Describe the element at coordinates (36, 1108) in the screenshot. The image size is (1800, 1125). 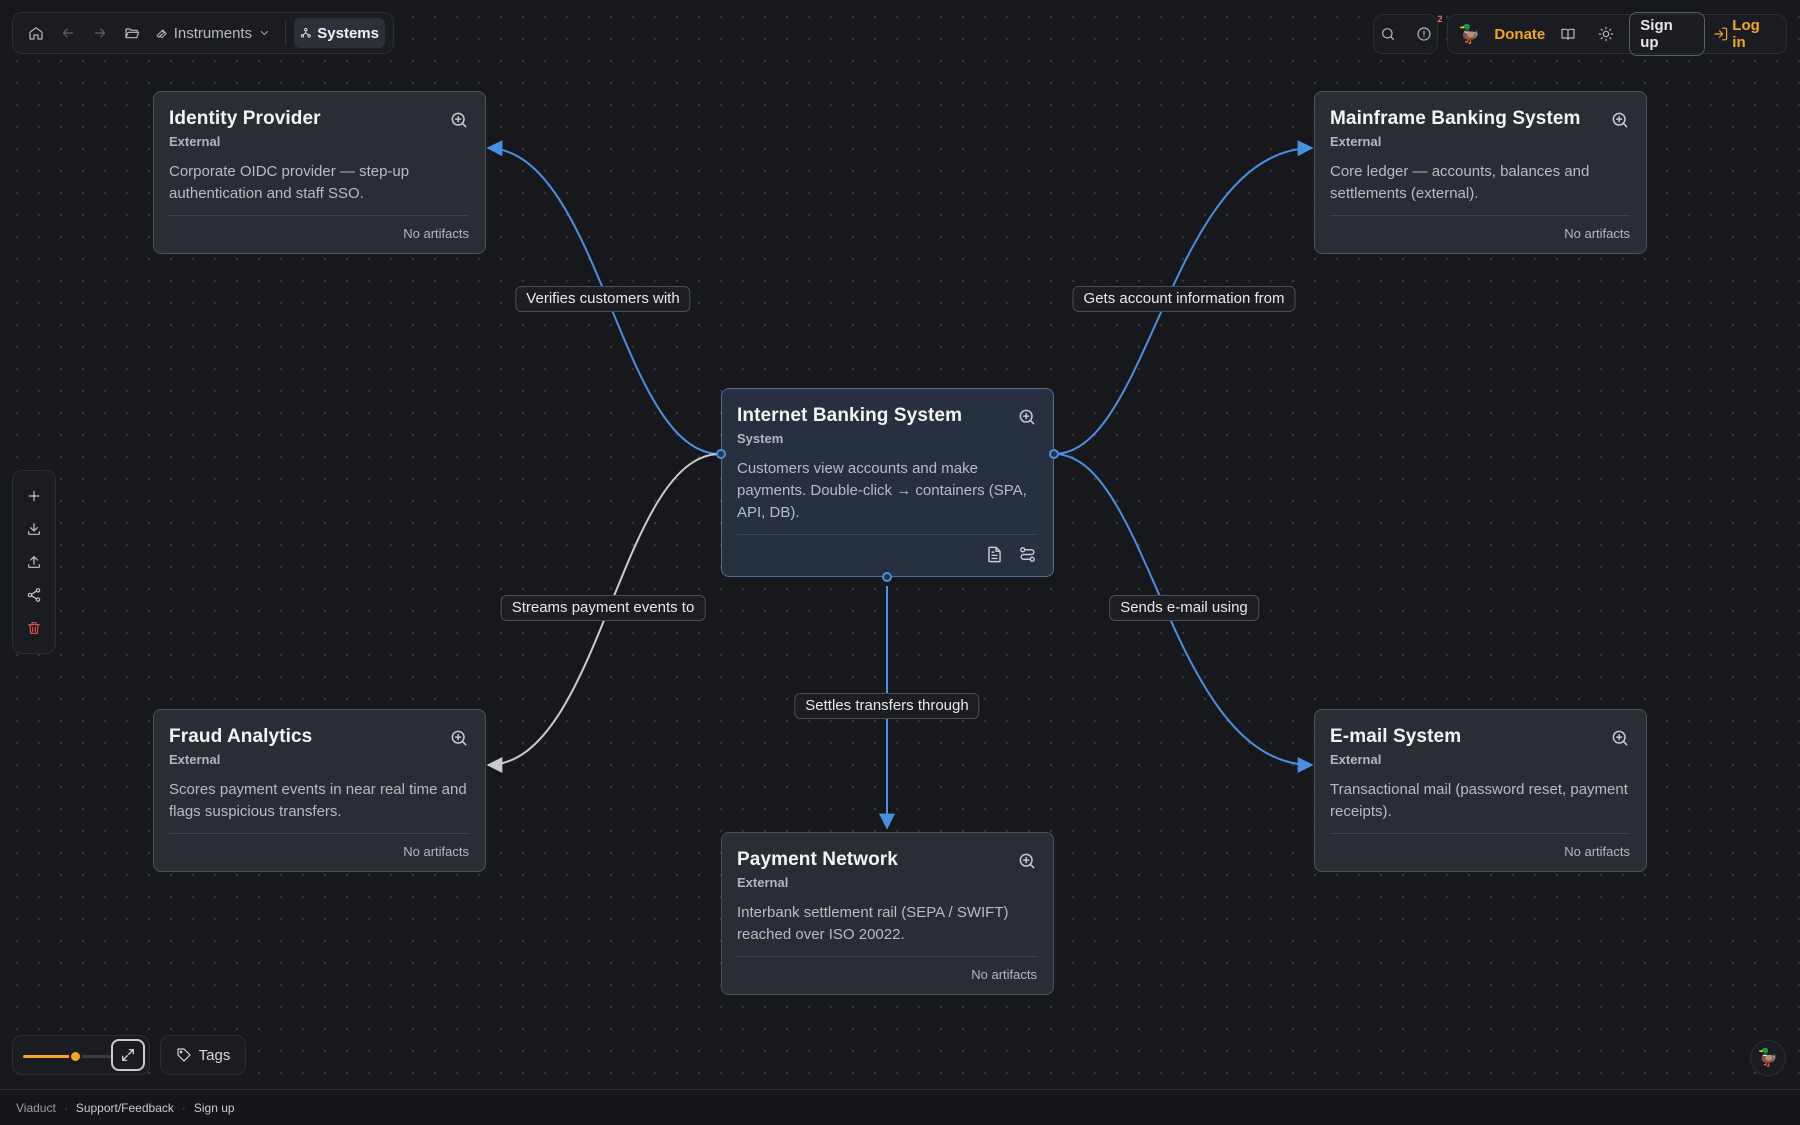
I see `footer-brand: Viaduct` at that location.